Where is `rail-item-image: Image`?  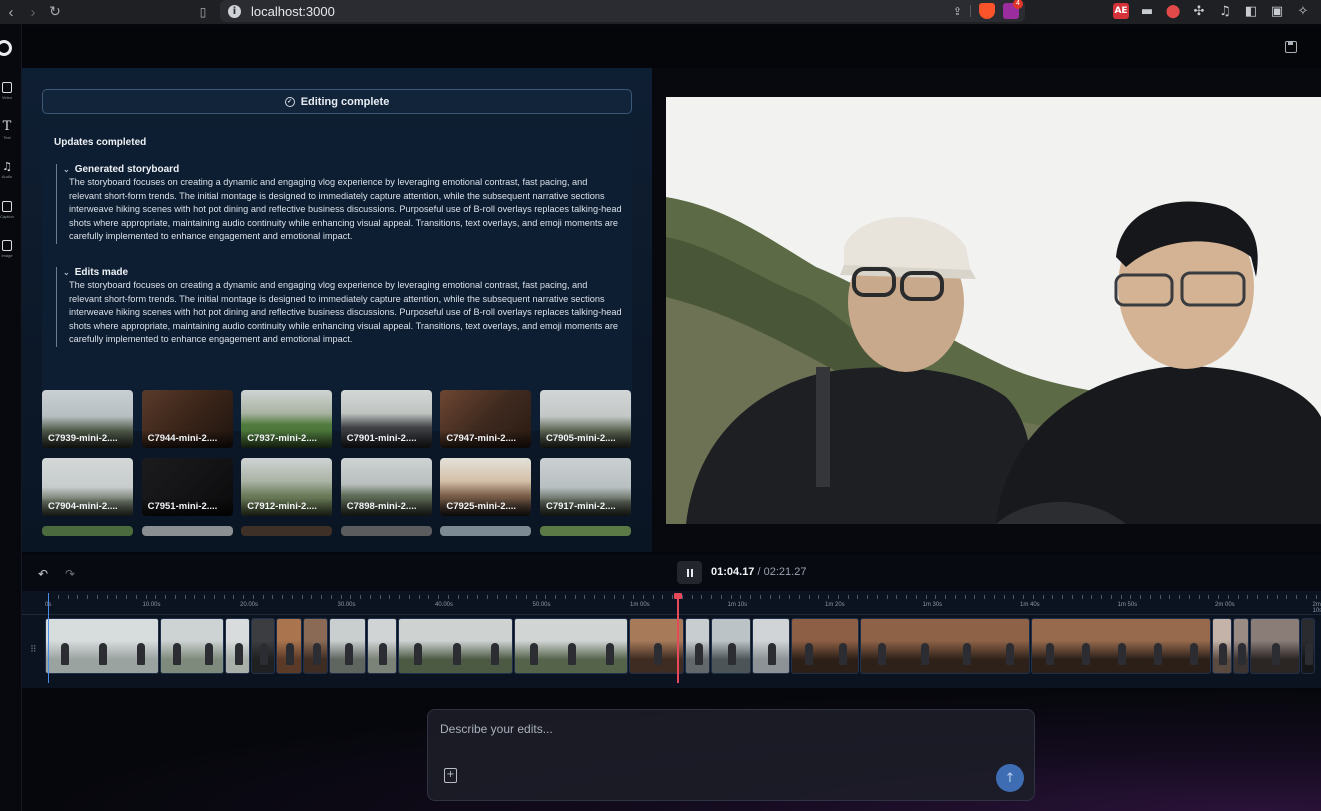
rail-item-image: Image is located at coordinates (7, 249).